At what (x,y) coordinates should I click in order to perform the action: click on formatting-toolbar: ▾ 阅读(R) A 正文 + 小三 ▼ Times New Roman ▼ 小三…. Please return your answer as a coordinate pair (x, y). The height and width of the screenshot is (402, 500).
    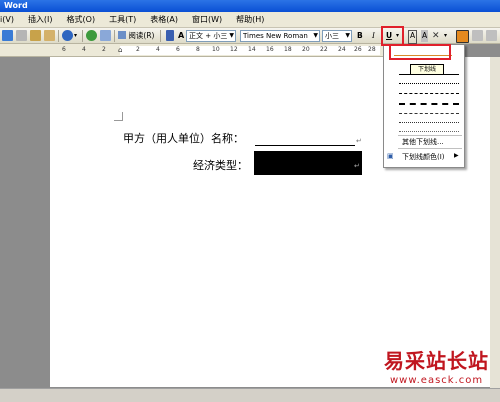
    Looking at the image, I should click on (250, 36).